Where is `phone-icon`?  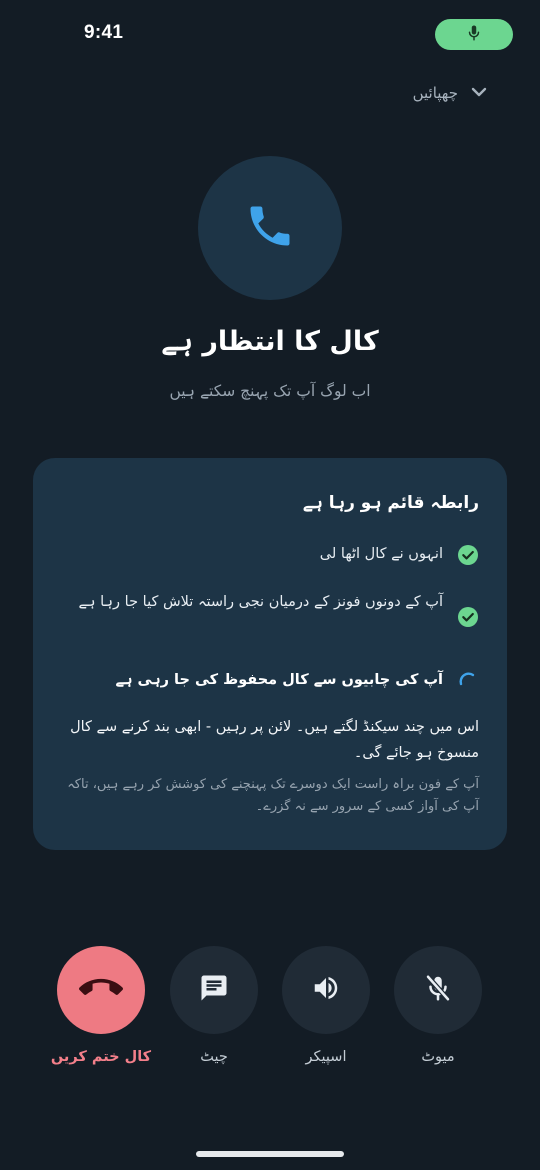
phone-icon is located at coordinates (270, 228).